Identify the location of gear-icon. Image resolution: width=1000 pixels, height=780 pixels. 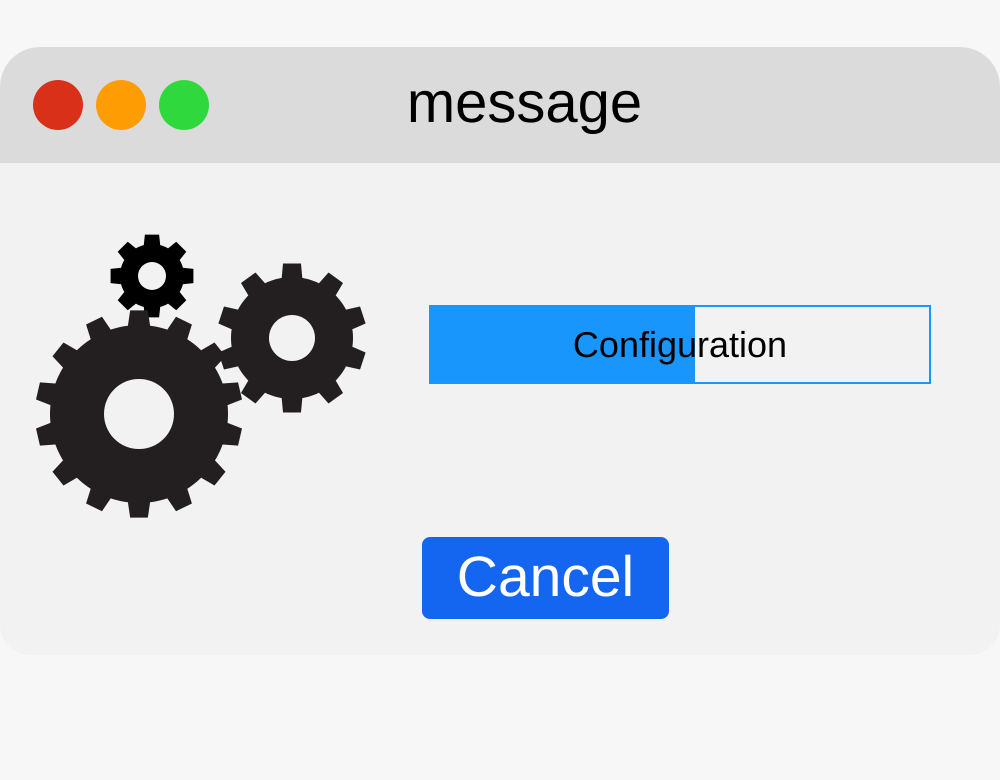
(292, 338).